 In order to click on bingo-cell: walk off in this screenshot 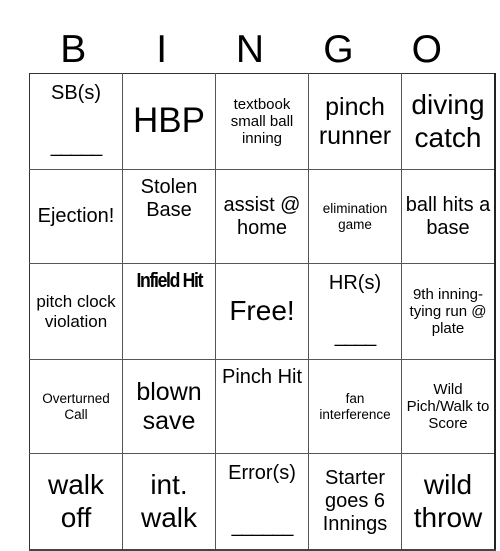, I will do `click(76, 502)`.